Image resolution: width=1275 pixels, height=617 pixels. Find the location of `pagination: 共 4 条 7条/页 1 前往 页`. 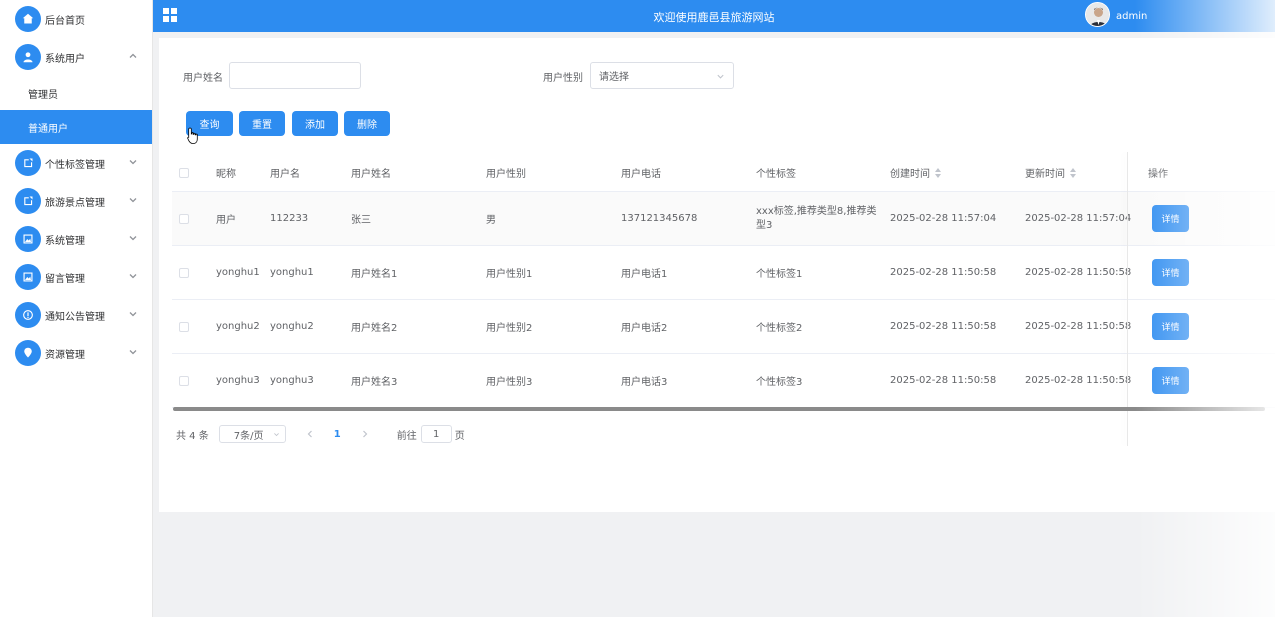

pagination: 共 4 条 7条/页 1 前往 页 is located at coordinates (320, 434).